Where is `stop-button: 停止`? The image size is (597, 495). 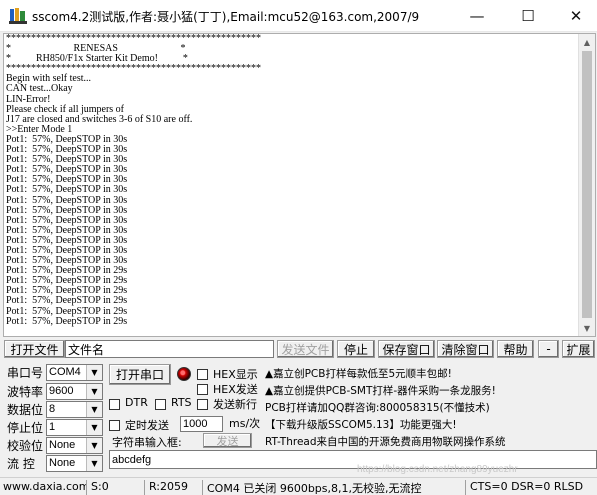 stop-button: 停止 is located at coordinates (356, 349).